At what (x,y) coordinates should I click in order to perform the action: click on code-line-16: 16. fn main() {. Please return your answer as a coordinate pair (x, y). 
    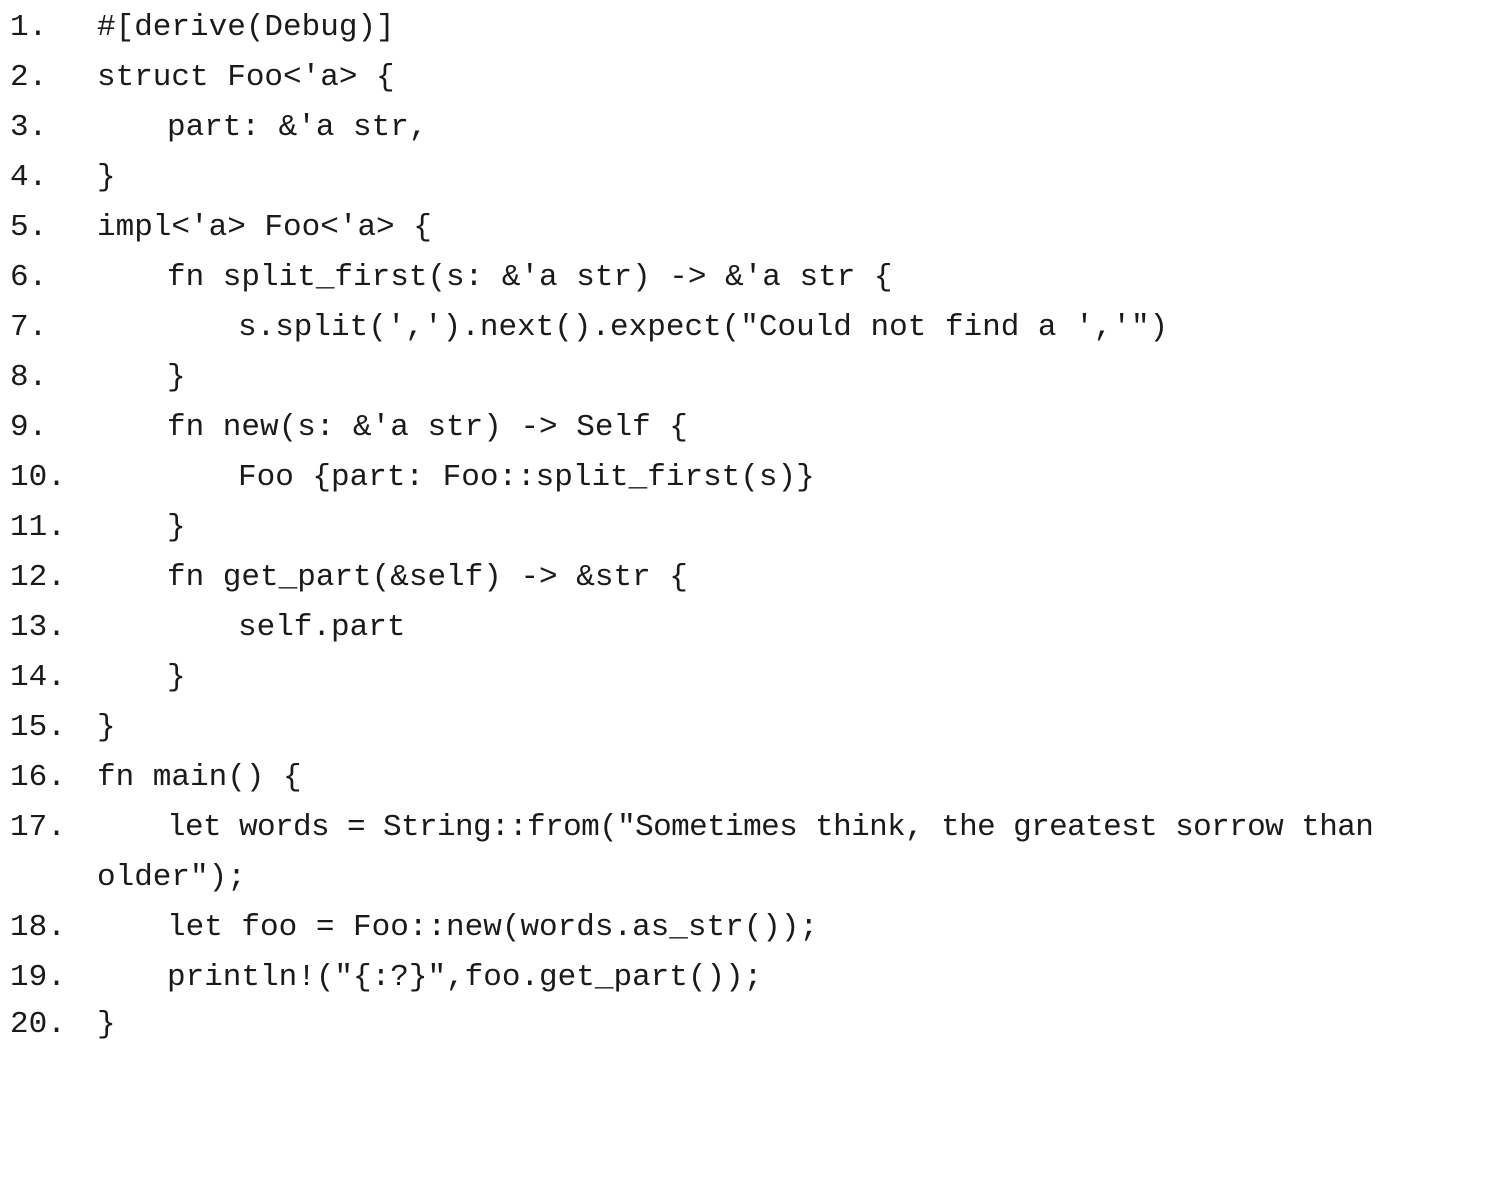
    Looking at the image, I should click on (151, 778).